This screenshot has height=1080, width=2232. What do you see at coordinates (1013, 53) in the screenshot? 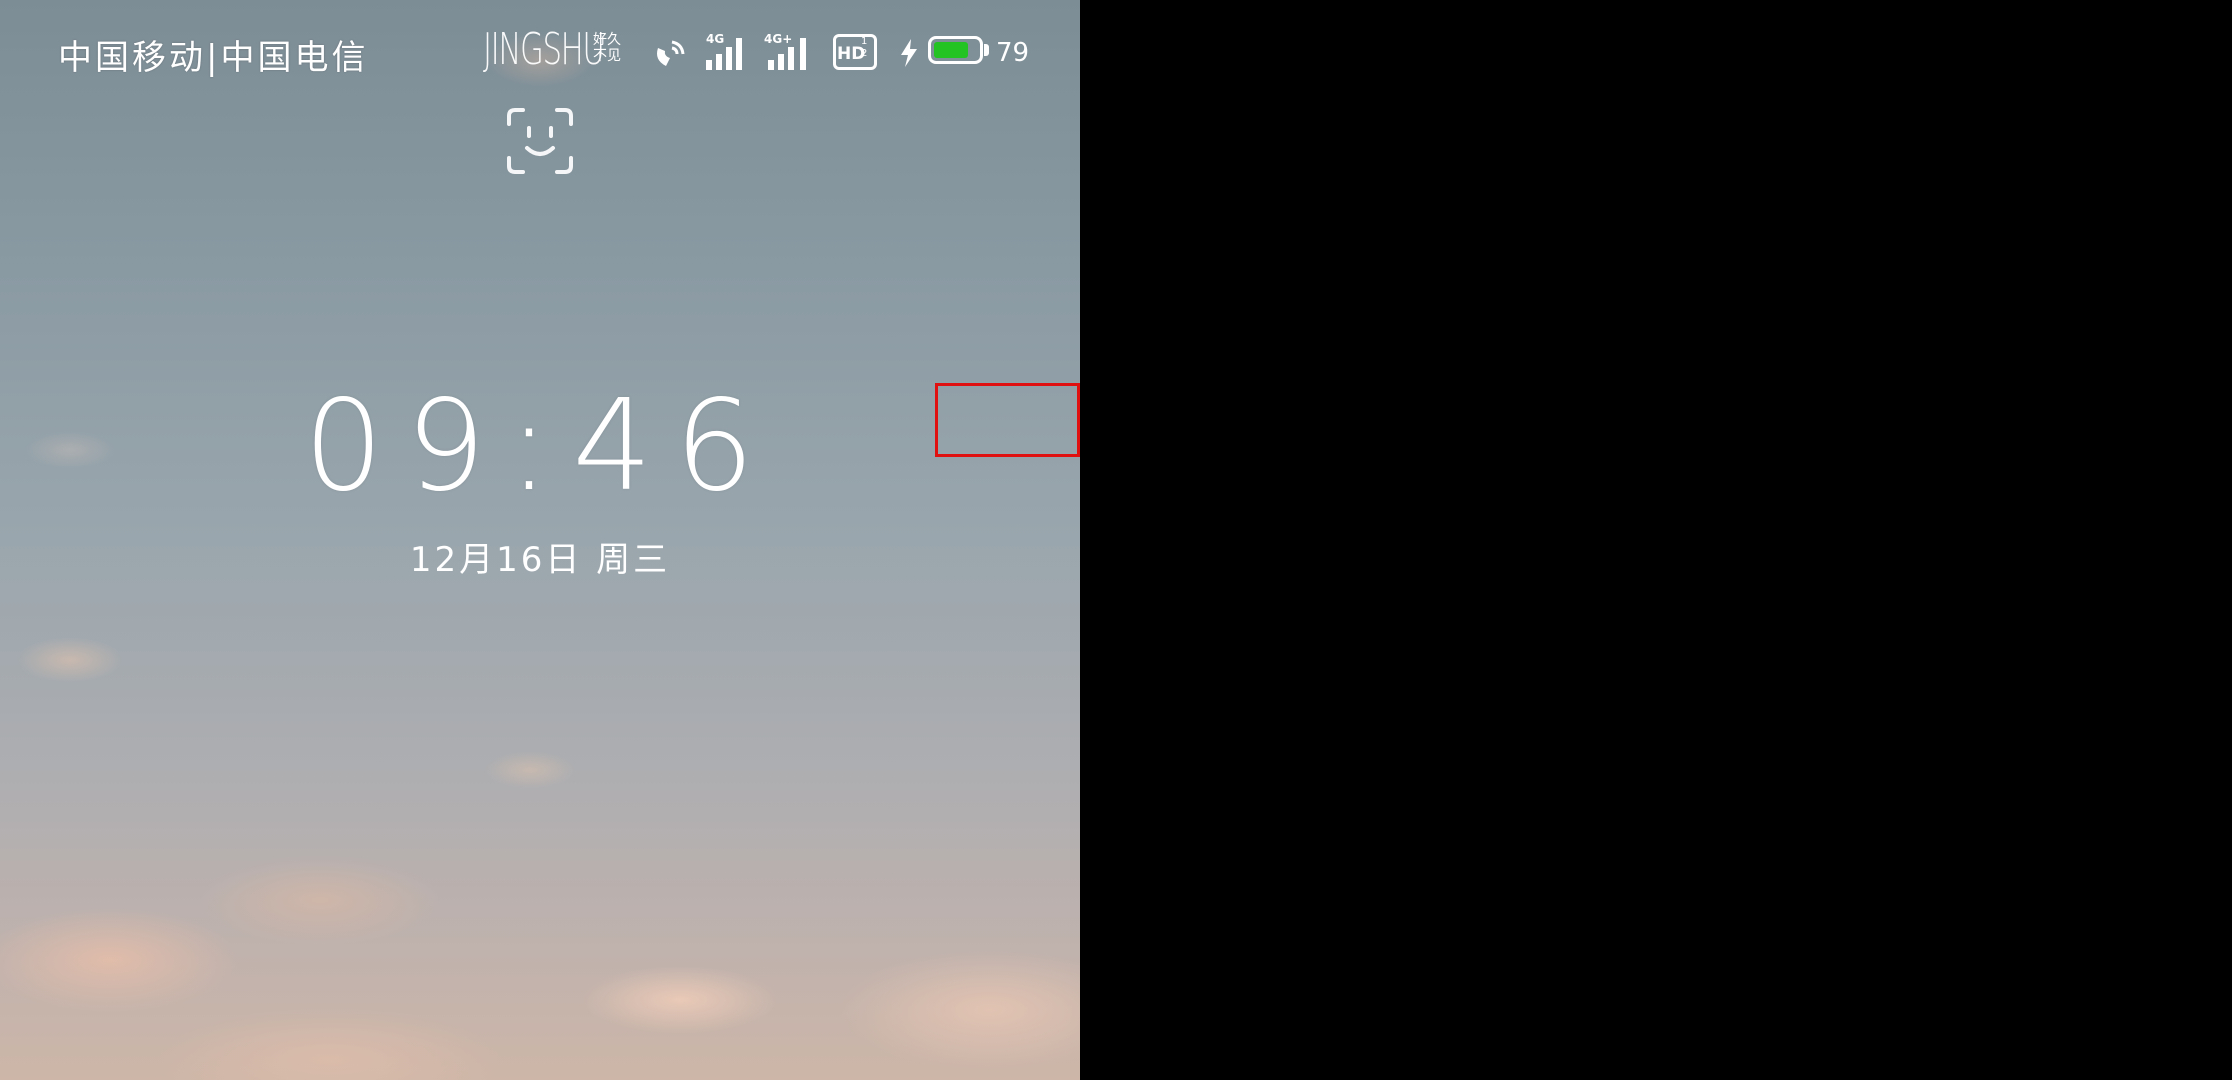
I see `battery-percent: 79` at bounding box center [1013, 53].